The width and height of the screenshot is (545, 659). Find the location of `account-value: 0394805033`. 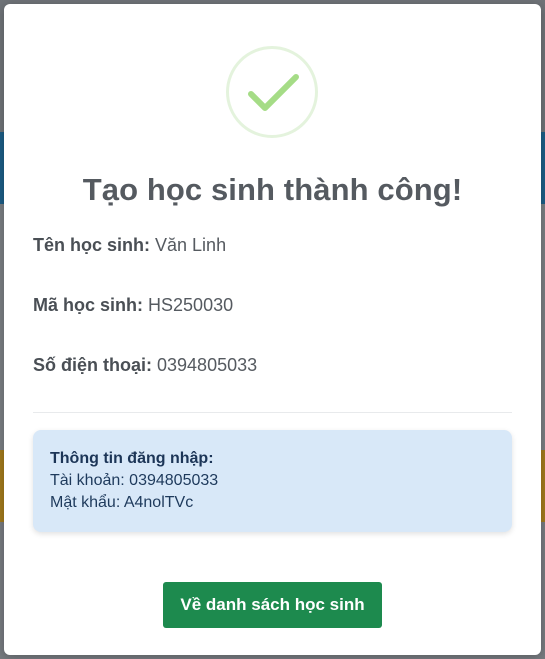

account-value: 0394805033 is located at coordinates (174, 480).